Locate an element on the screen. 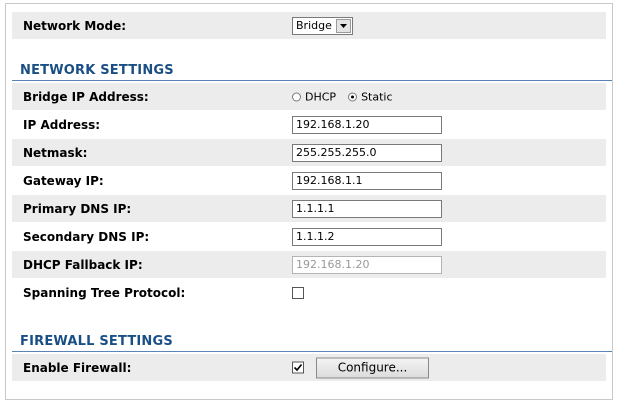  bridge-ip-row: Bridge IP Address: DHCP Static is located at coordinates (309, 96).